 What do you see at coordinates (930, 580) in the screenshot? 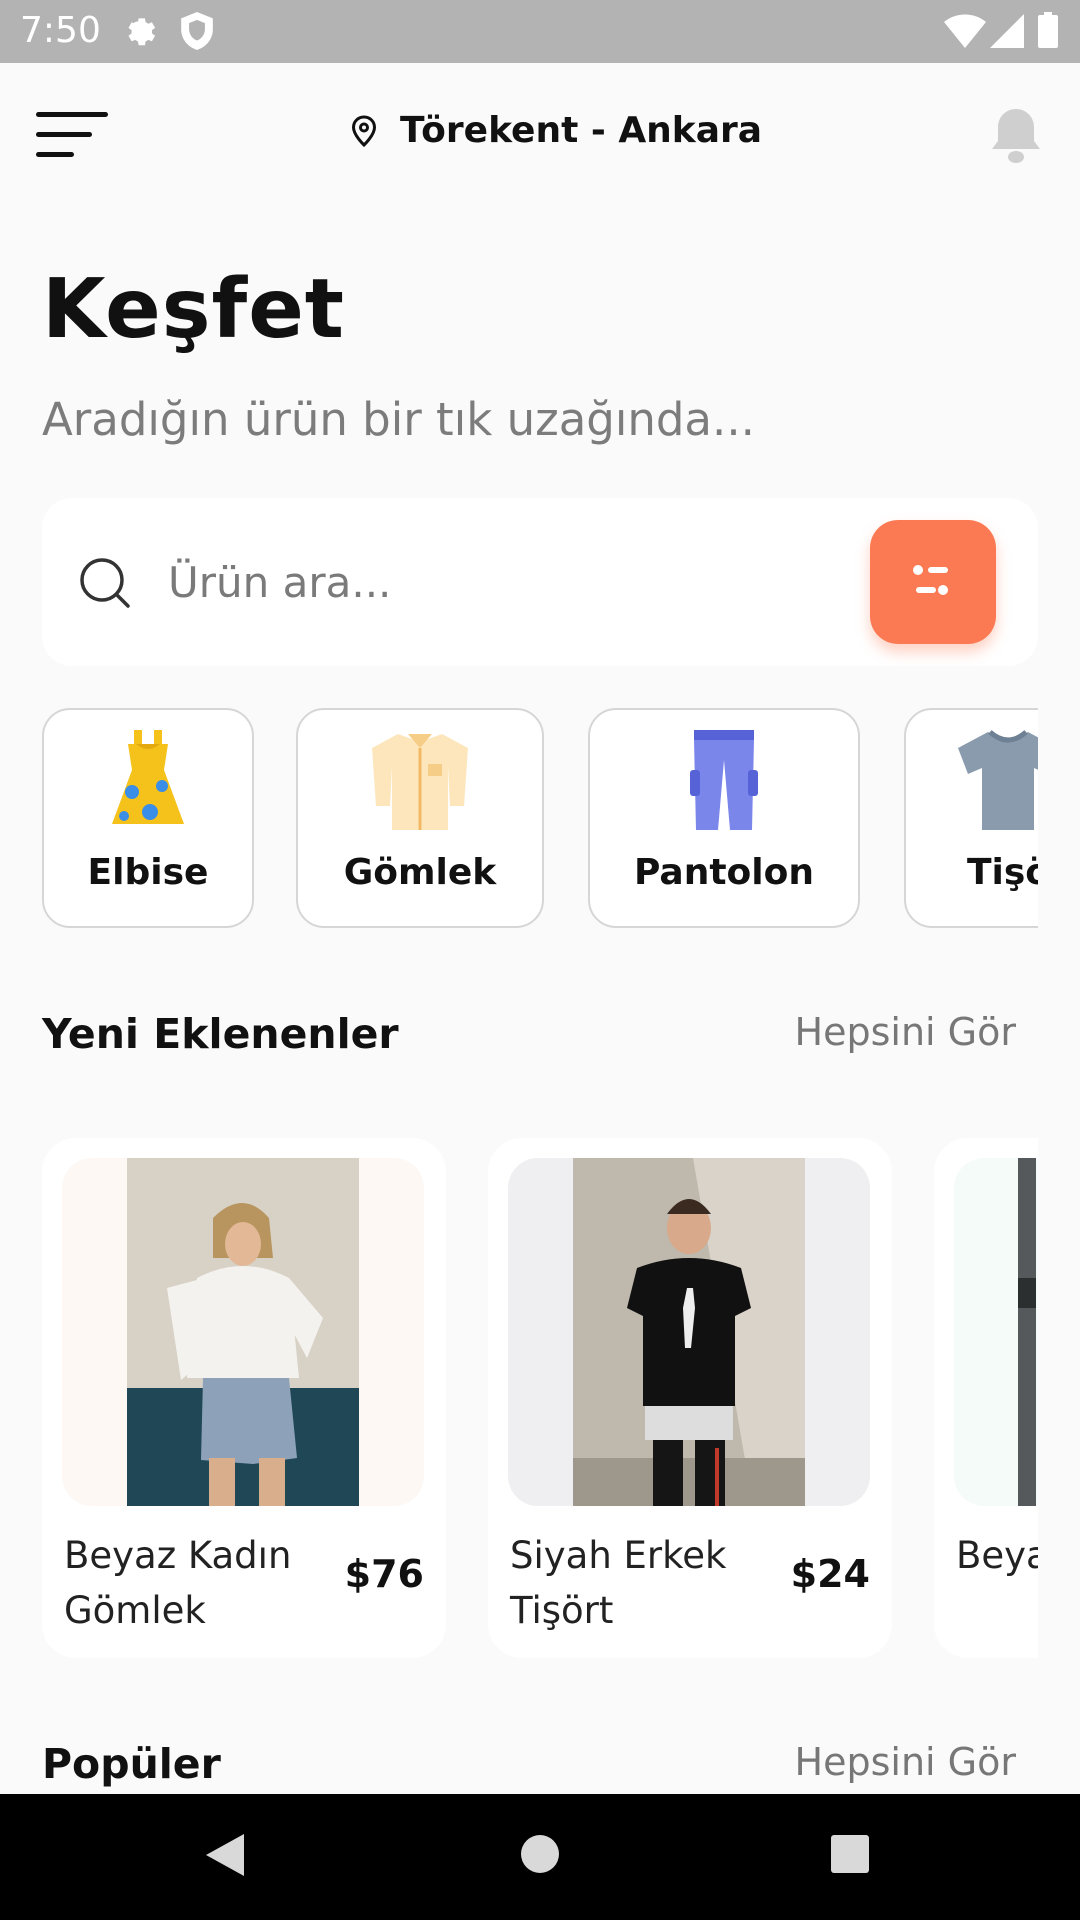
I see `filter-icon` at bounding box center [930, 580].